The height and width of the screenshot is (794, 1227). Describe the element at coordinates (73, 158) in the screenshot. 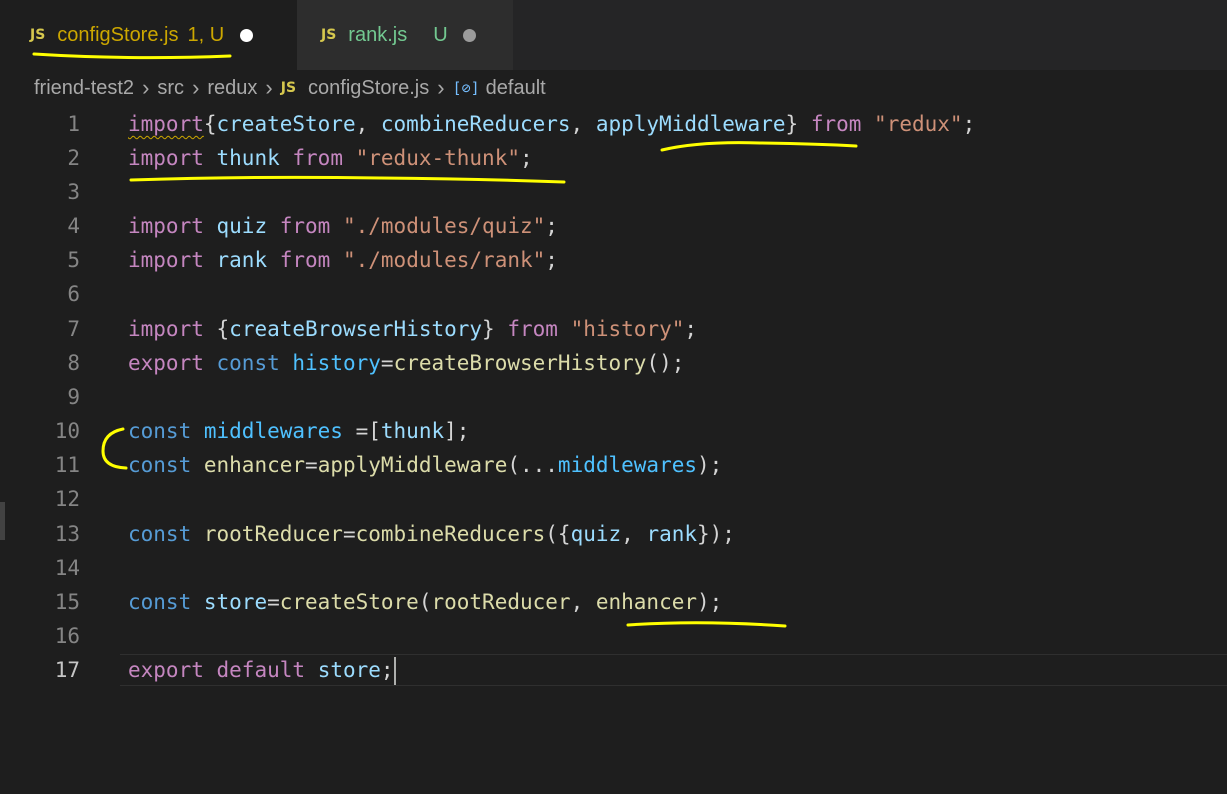

I see `line-number: 2` at that location.